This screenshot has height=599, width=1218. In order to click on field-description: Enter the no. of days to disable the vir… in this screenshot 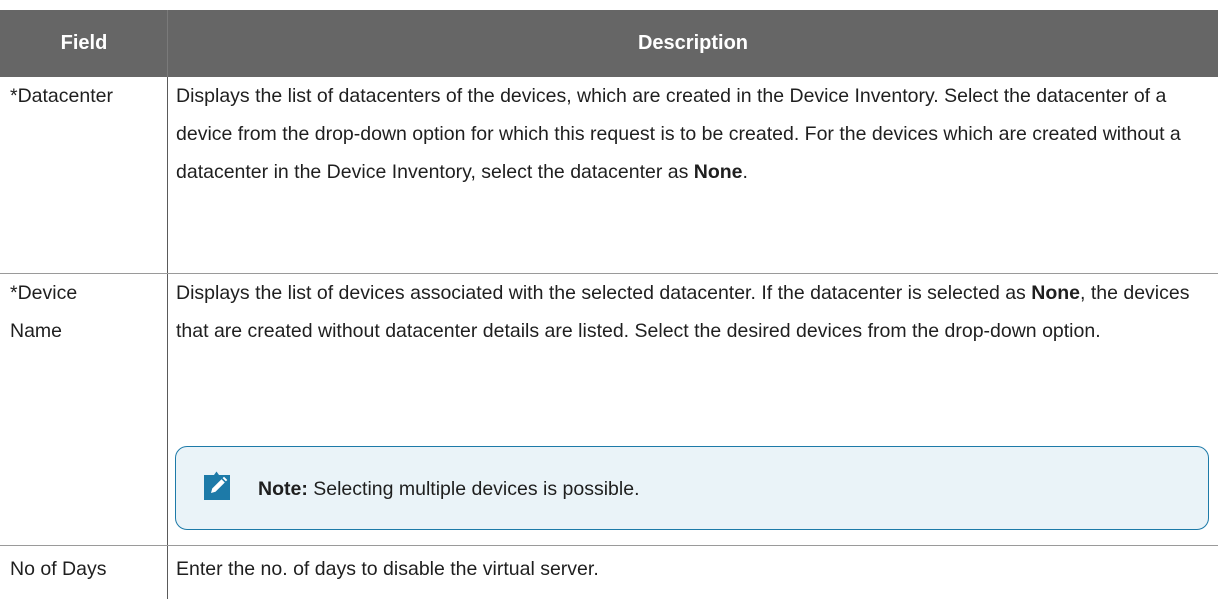, I will do `click(387, 569)`.